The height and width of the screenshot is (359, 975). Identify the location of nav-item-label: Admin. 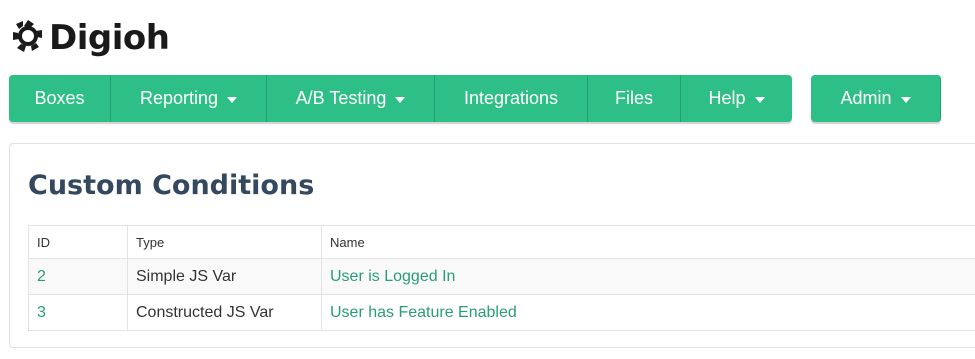
(866, 98).